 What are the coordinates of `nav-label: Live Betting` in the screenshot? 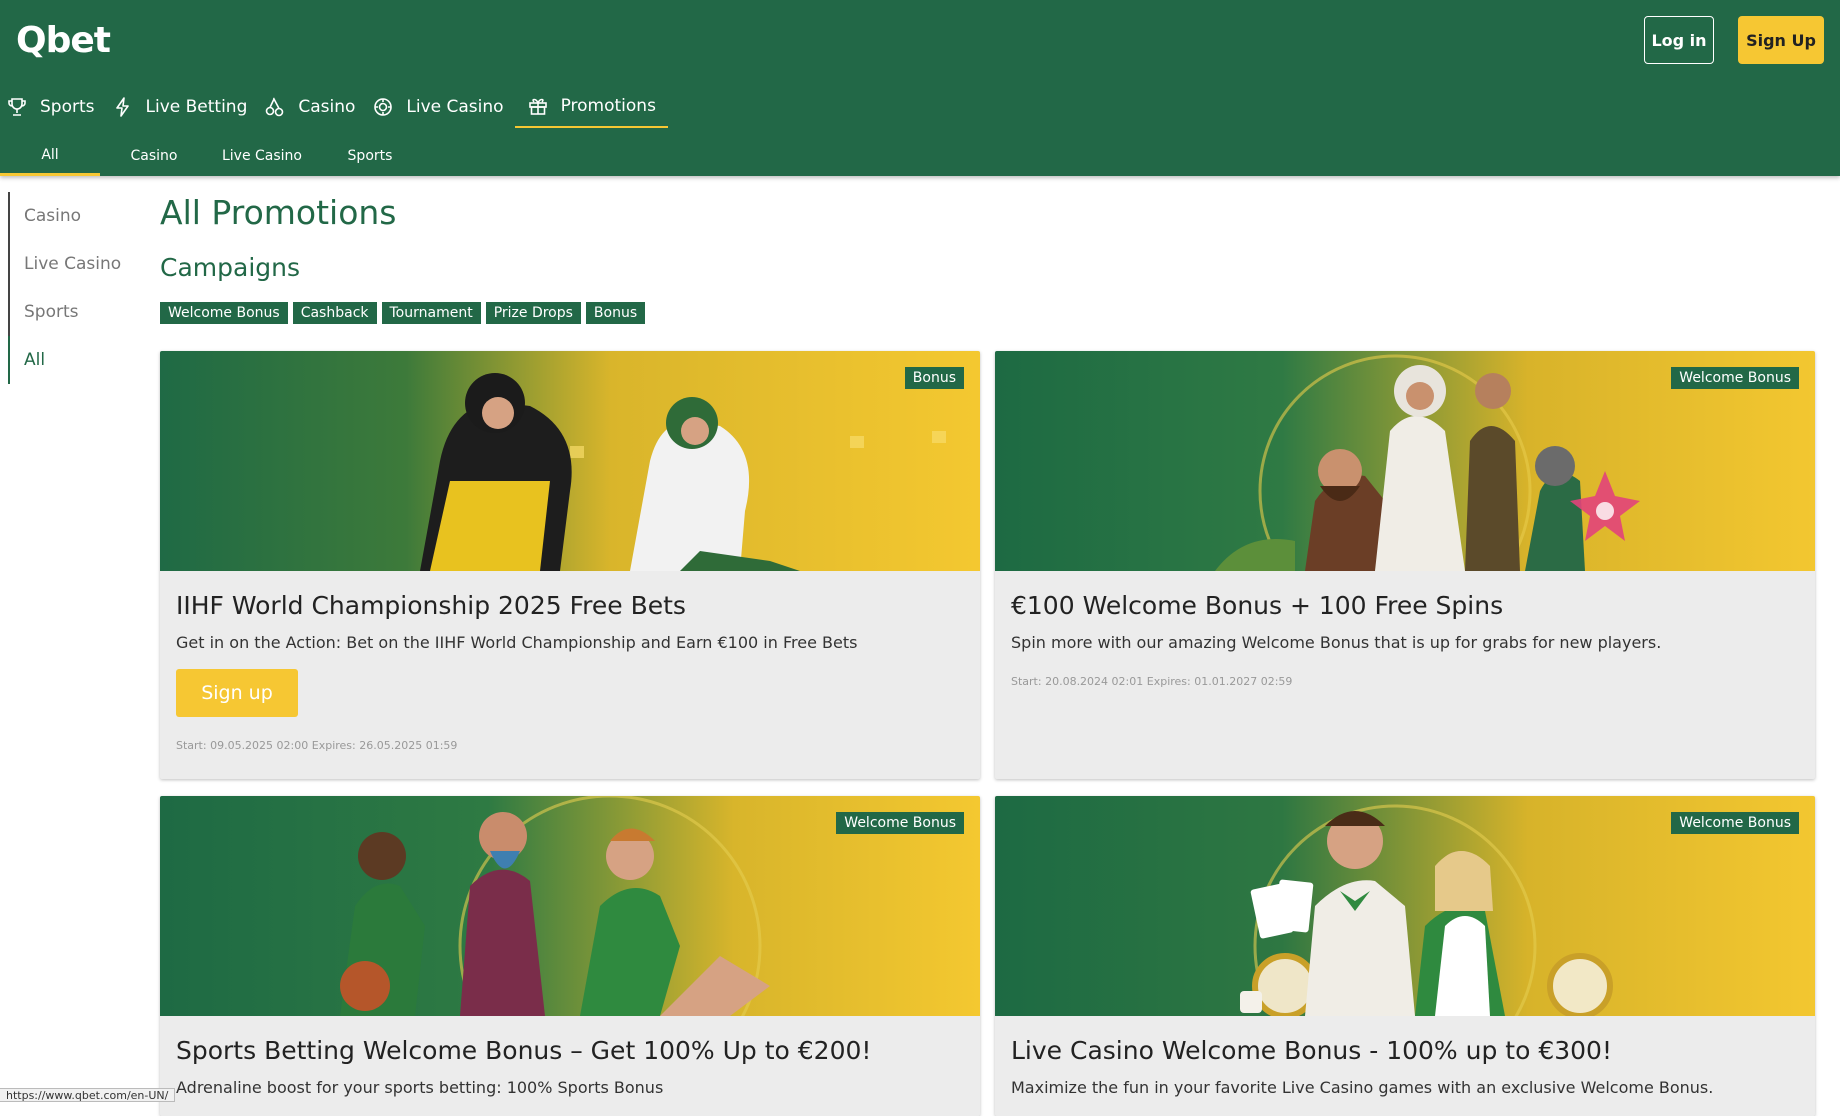 It's located at (196, 107).